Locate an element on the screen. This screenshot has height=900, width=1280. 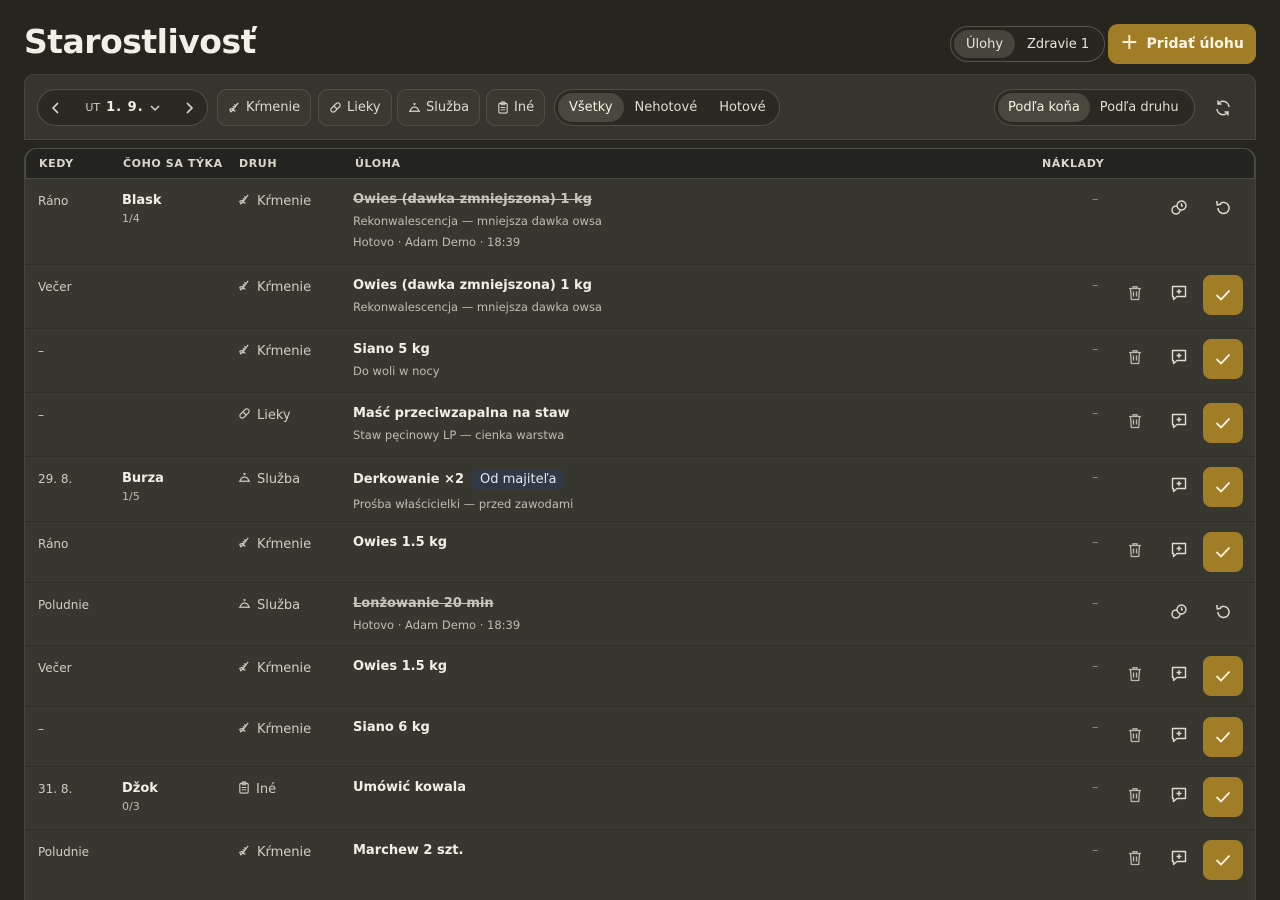
task-done-meta: Hotovo · Adam Demo · 18:39 is located at coordinates (437, 242).